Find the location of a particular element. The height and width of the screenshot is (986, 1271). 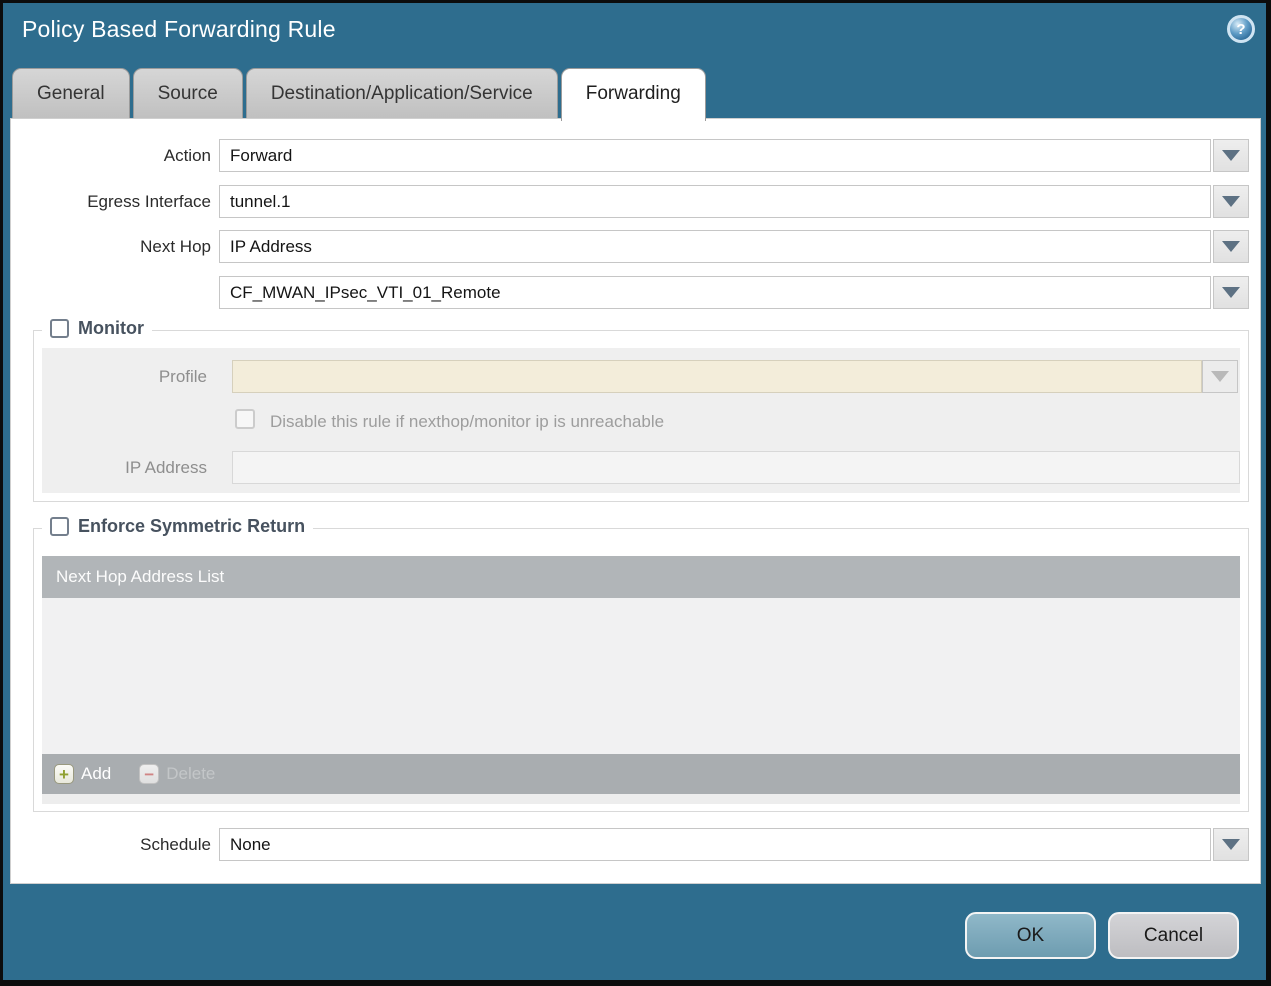

delete-button-label: Delete is located at coordinates (191, 773).